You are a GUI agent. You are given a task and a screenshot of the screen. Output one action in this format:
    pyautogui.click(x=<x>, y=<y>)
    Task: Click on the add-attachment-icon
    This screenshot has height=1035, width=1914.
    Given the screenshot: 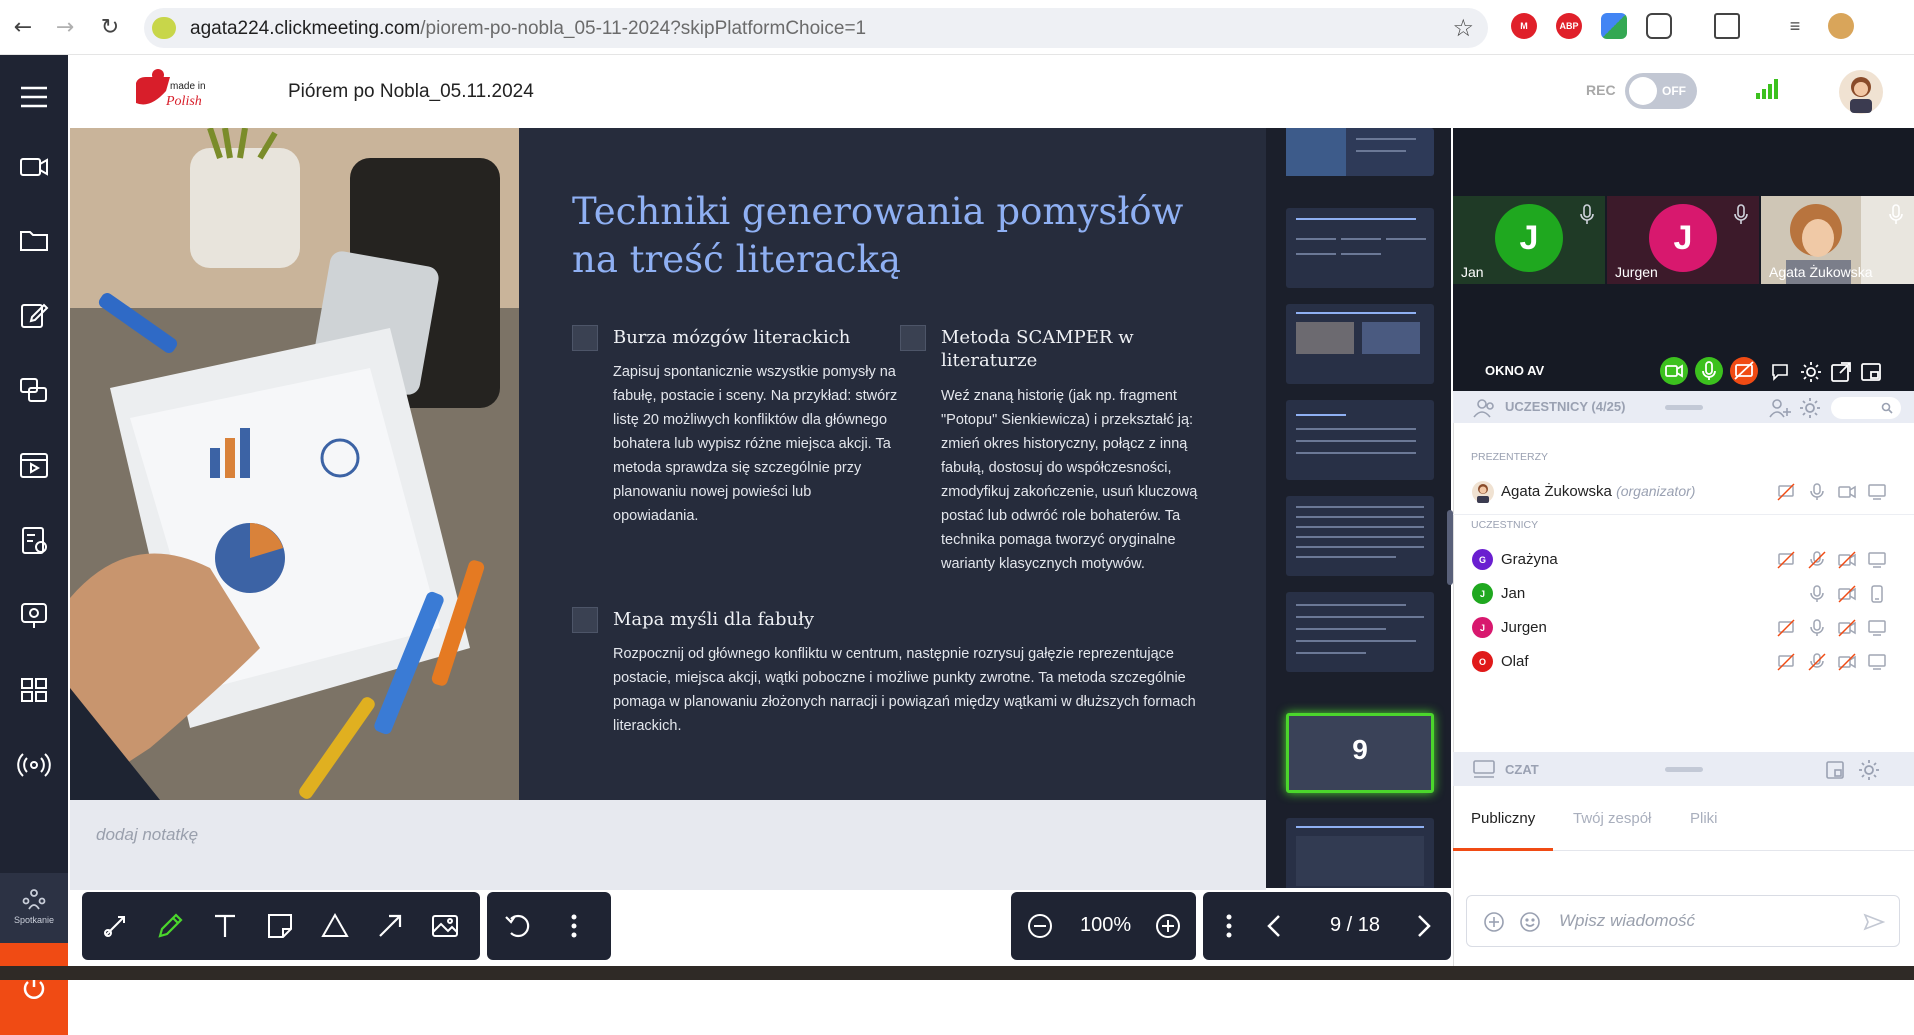 What is the action you would take?
    pyautogui.click(x=1494, y=922)
    